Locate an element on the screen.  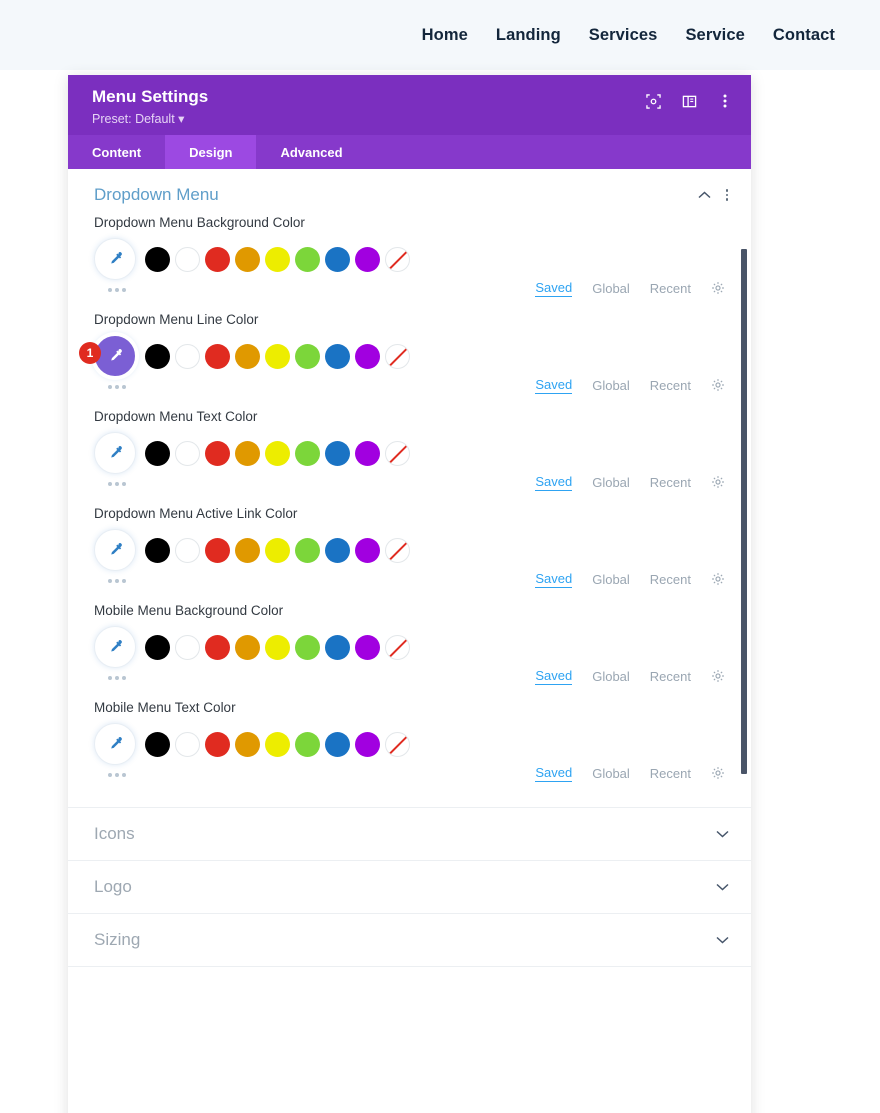
scrollbar-track is located at coordinates (745, 641).